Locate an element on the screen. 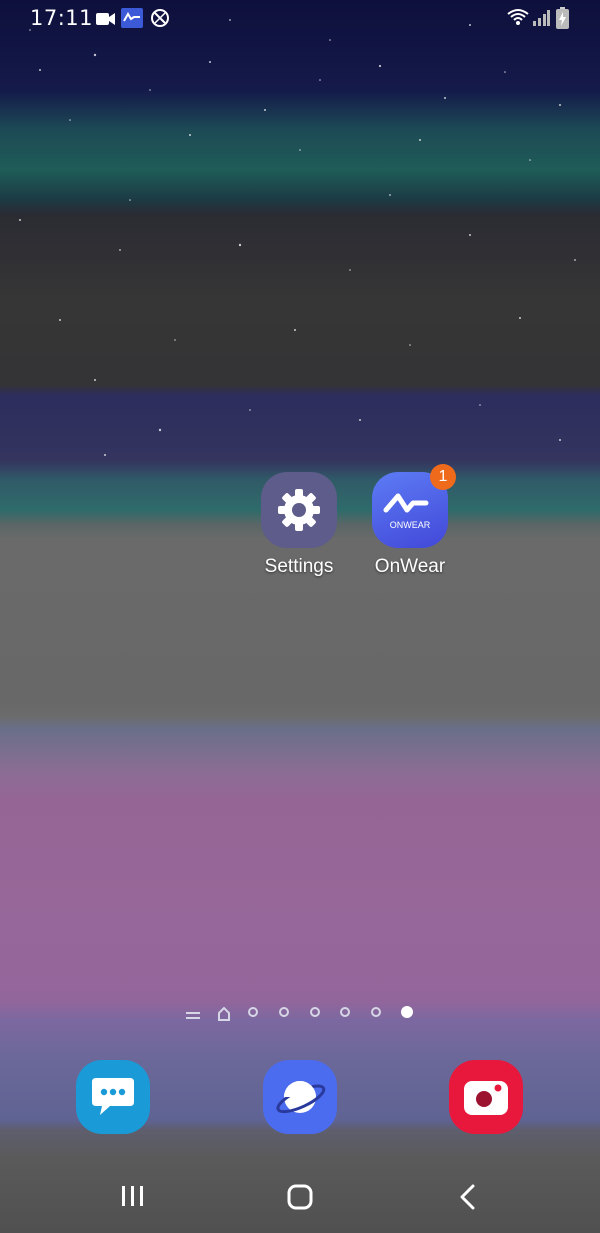 The width and height of the screenshot is (600, 1233). home-button is located at coordinates (300, 1199).